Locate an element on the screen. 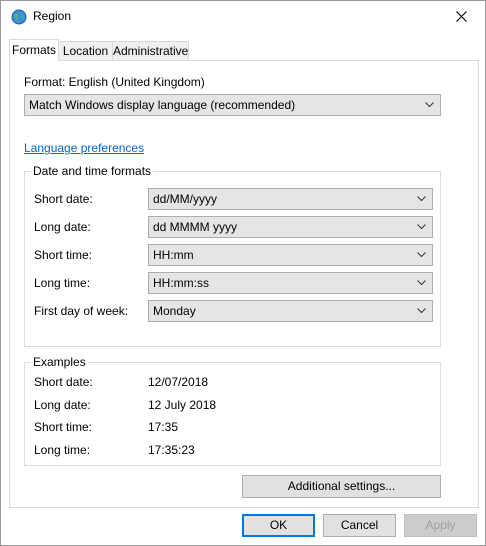 The width and height of the screenshot is (486, 546). tab-administrative: Administrative is located at coordinates (150, 50).